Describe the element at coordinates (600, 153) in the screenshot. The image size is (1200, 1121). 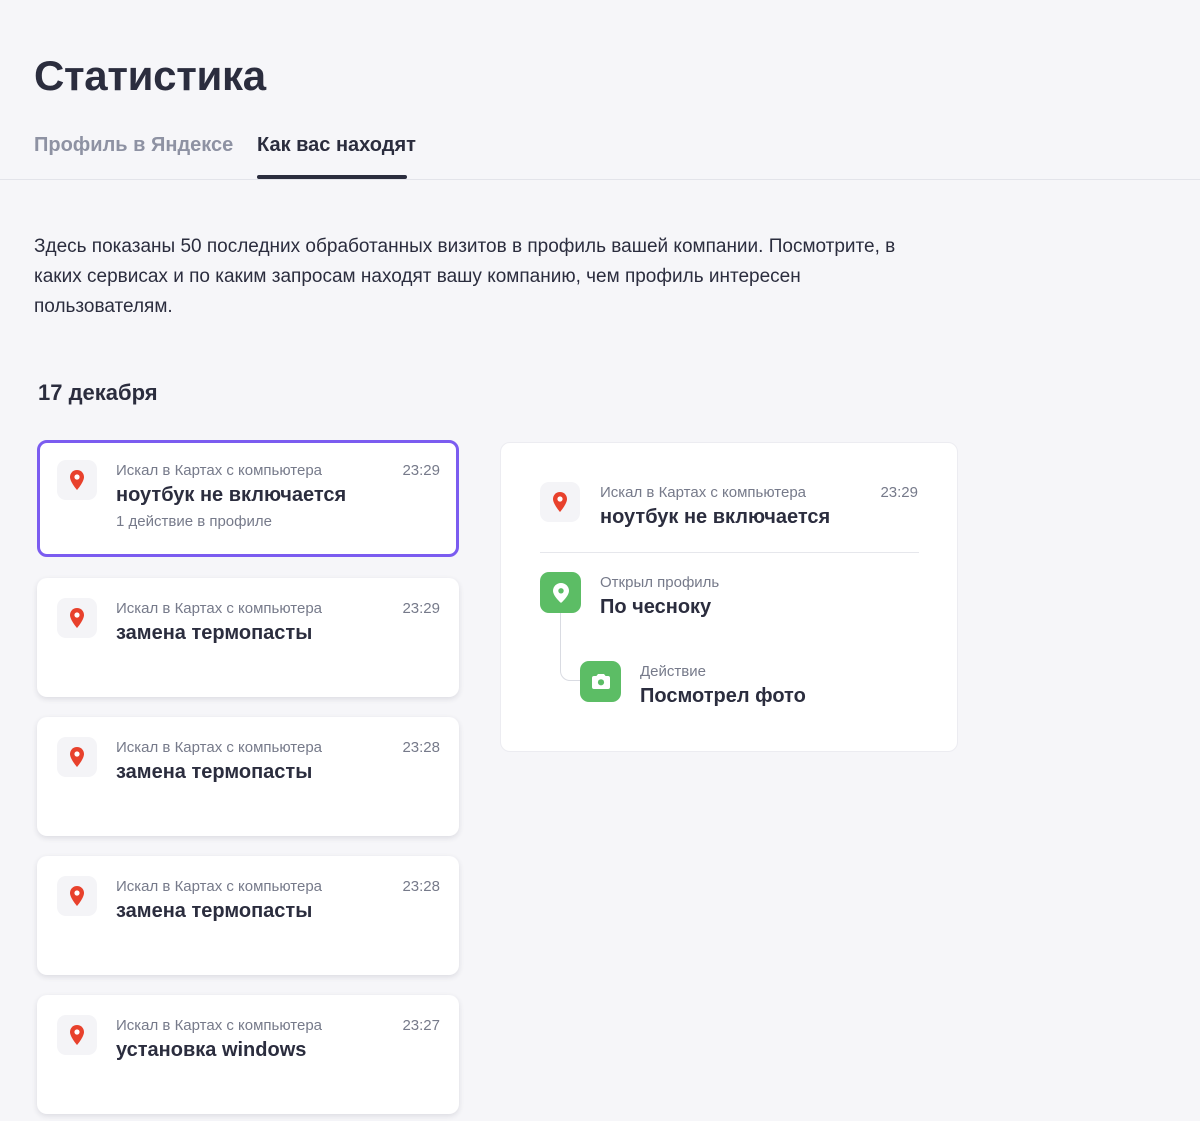
I see `tab-bar: Профиль в Яндексе Как вас находят` at that location.